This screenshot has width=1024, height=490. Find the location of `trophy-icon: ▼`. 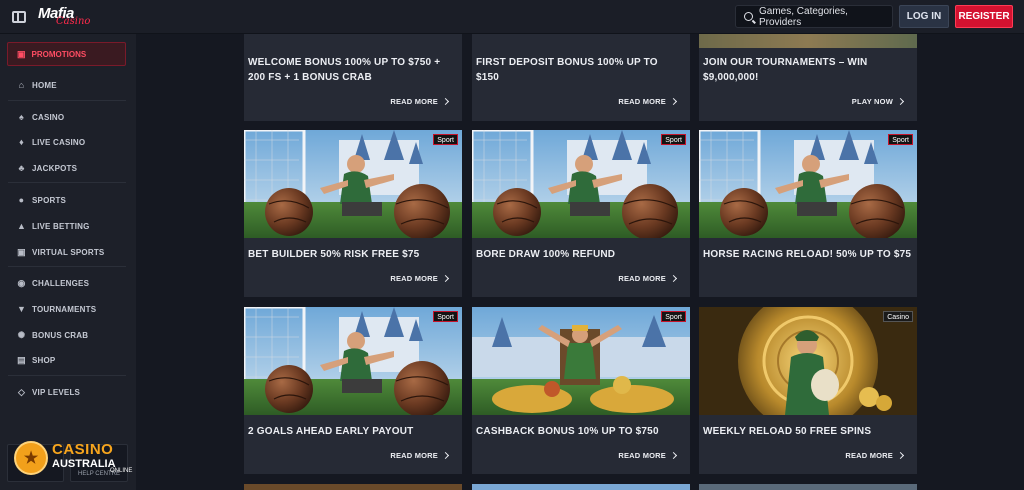

trophy-icon: ▼ is located at coordinates (21, 309).